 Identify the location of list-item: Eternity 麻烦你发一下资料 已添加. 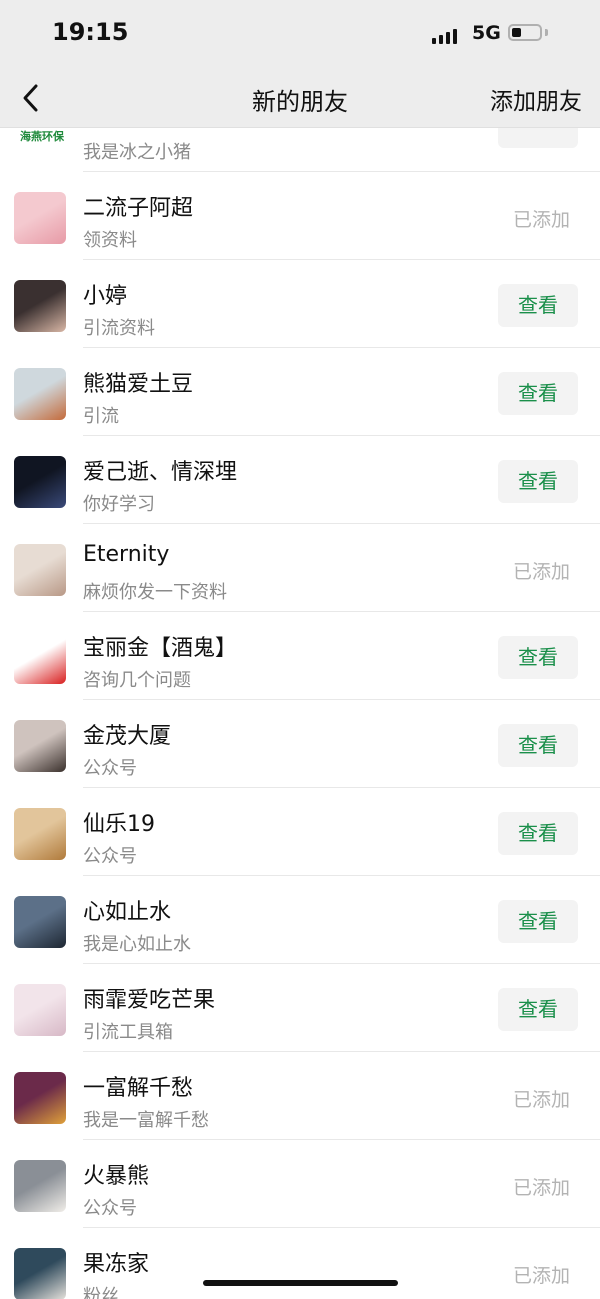
(300, 568).